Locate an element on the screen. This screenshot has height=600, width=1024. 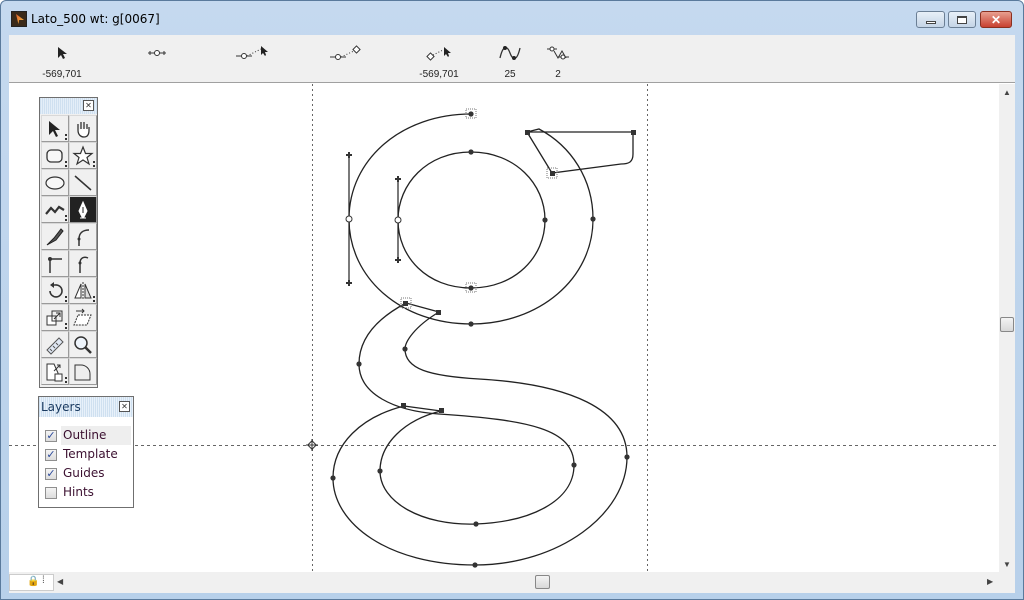
vertical-scrollbar: ▲ ▼ is located at coordinates (1007, 328).